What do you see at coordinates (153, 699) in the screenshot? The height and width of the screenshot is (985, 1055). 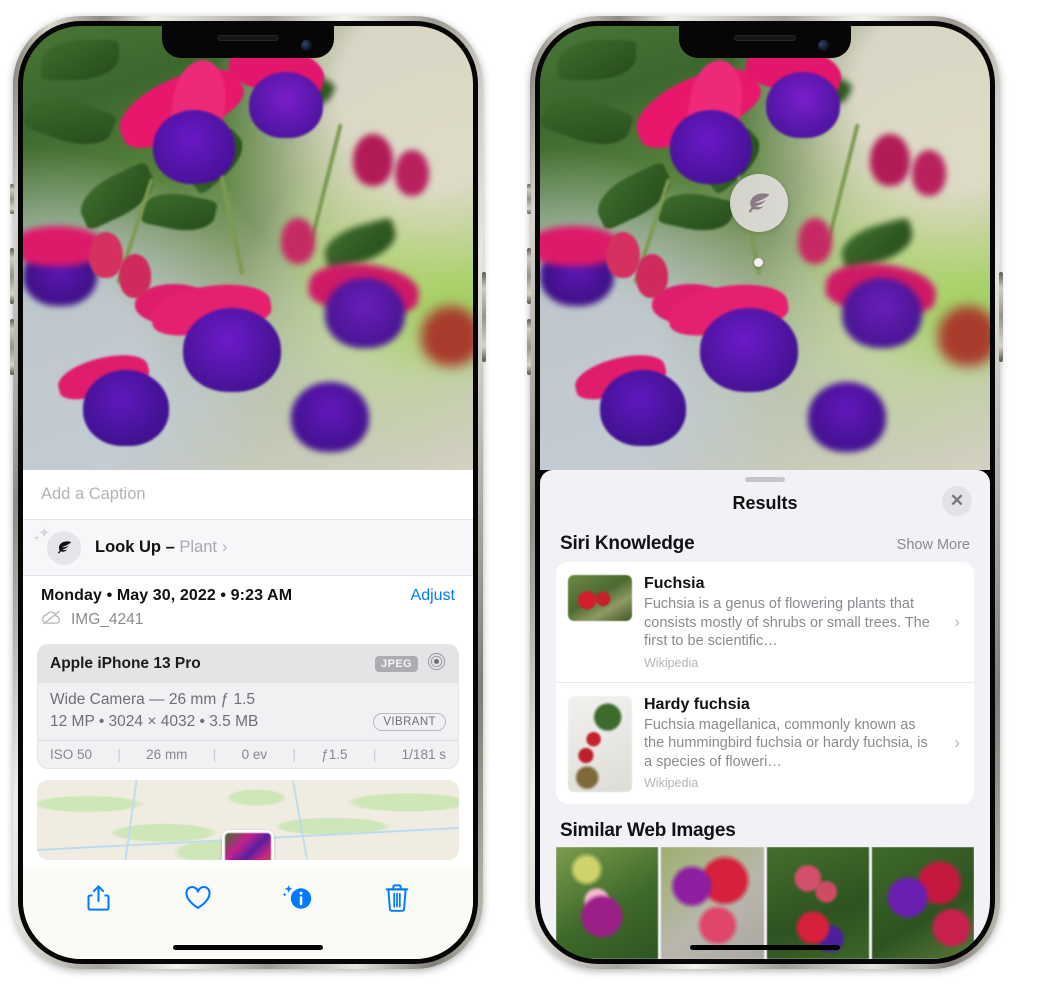 I see `lens-info: Wide Camera — 26 mm ƒ 1.5` at bounding box center [153, 699].